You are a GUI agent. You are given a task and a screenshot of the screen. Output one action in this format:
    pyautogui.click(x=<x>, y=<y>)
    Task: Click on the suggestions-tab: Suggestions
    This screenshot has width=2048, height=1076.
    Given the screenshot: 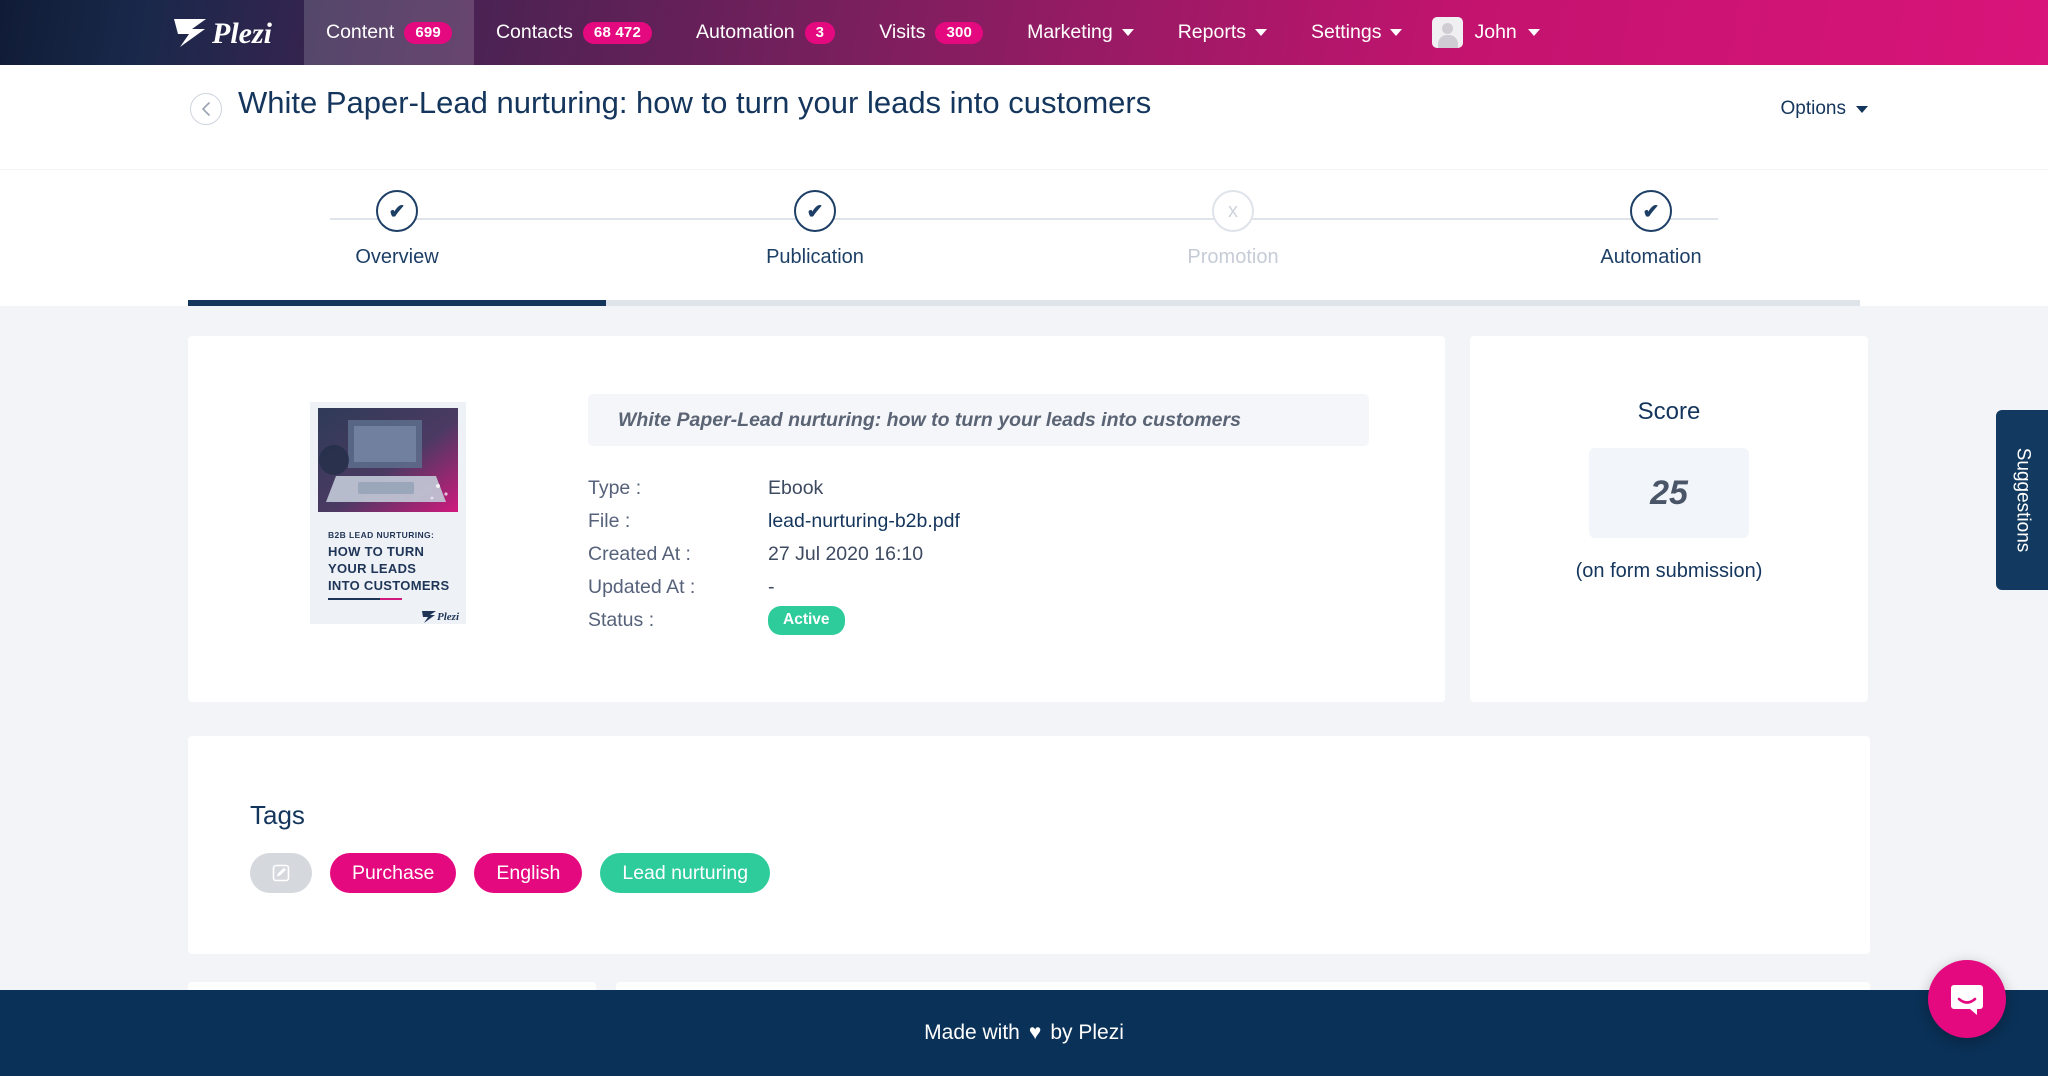 What is the action you would take?
    pyautogui.click(x=2022, y=500)
    